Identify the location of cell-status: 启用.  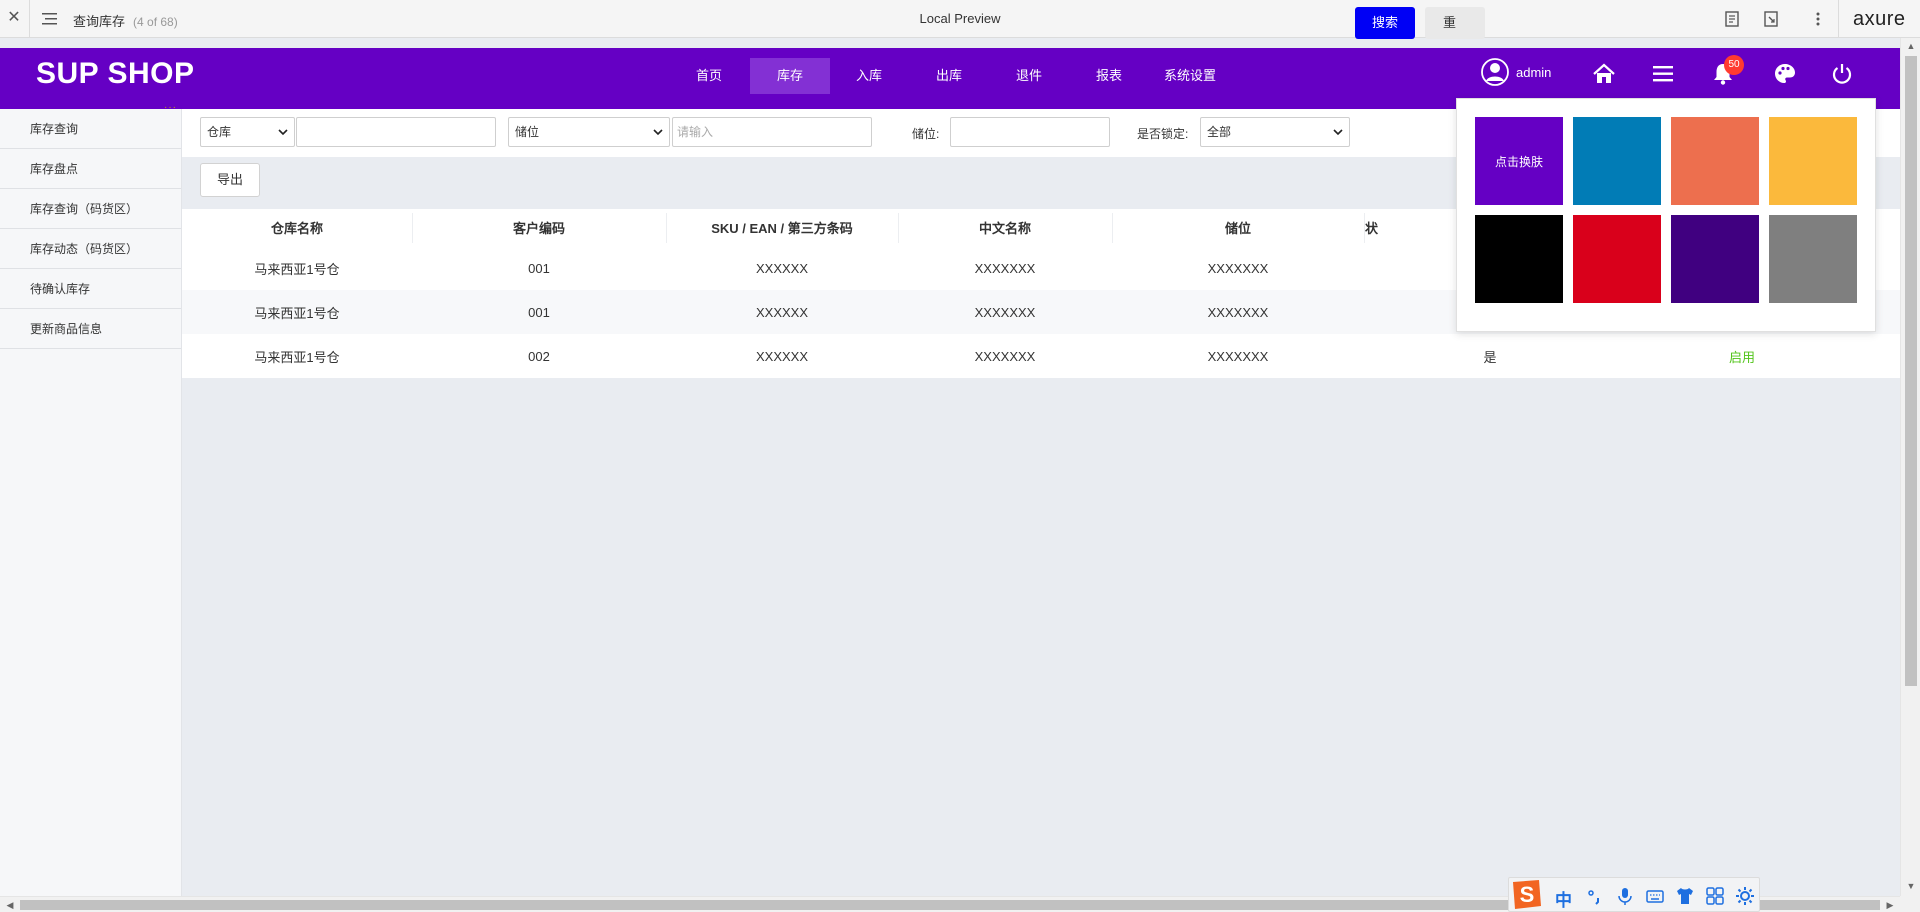
(1741, 357).